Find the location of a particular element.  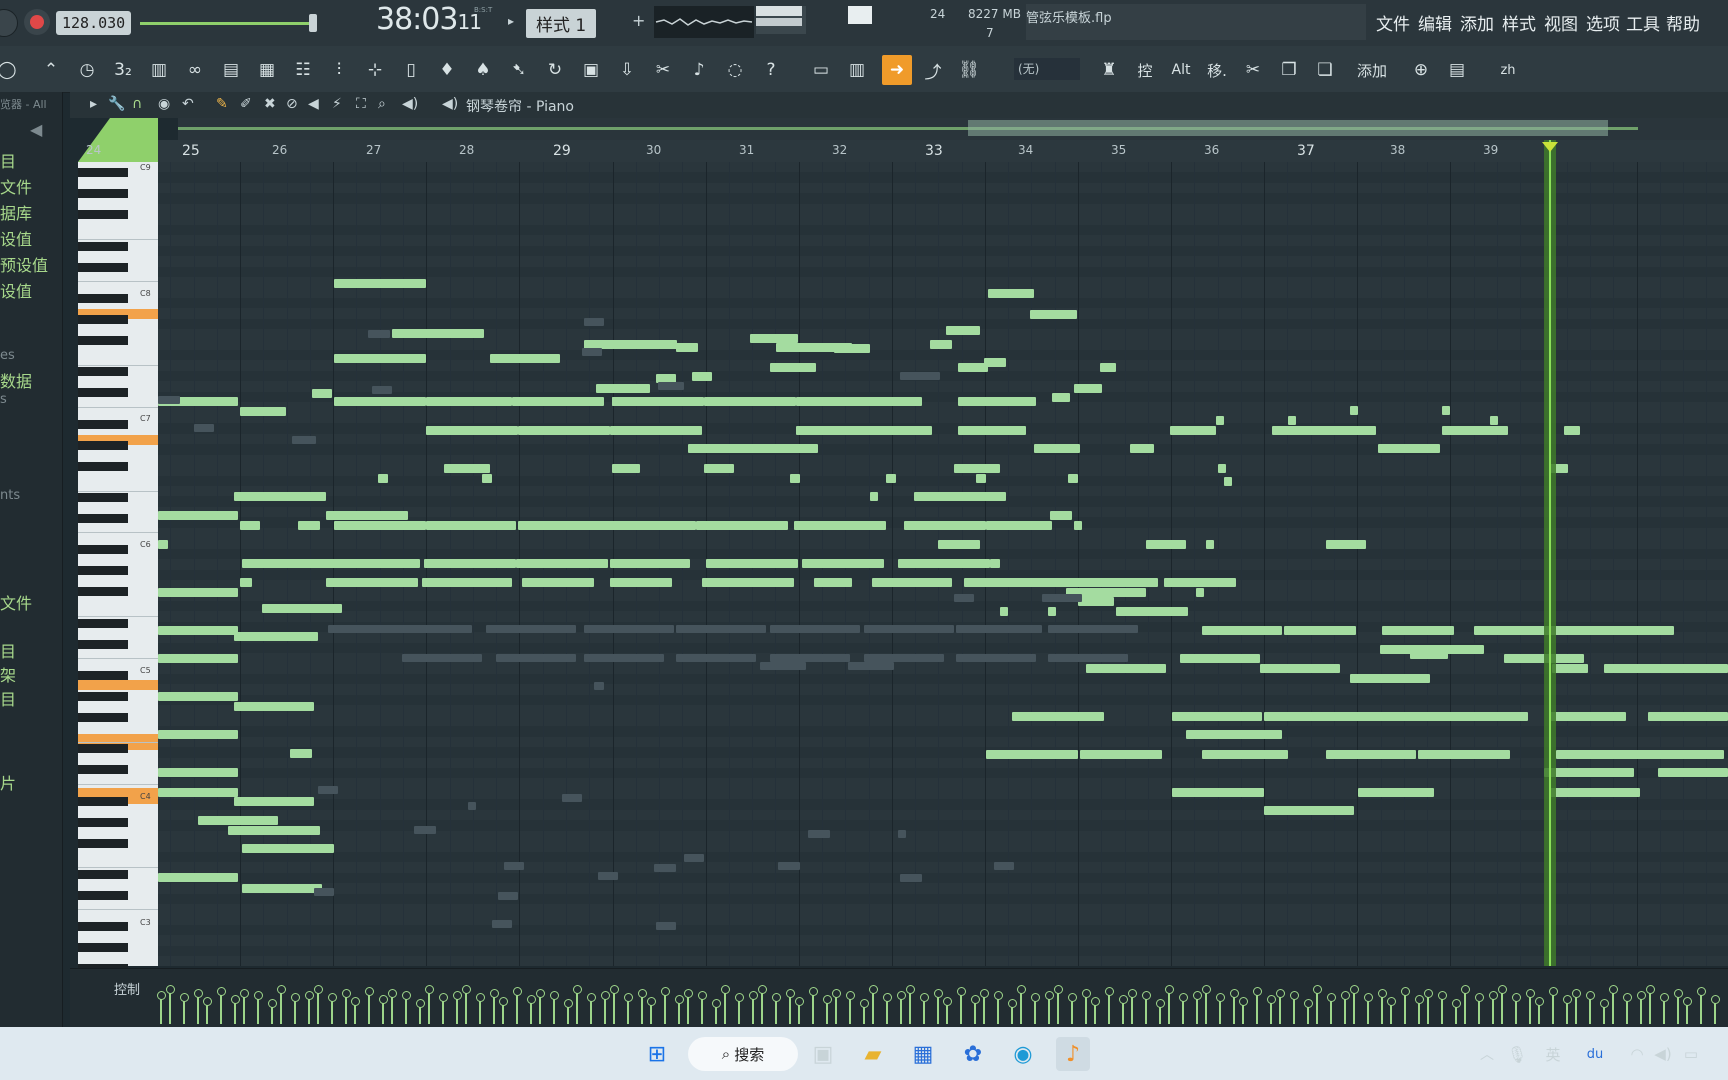

microphone-icon: 🎙 is located at coordinates (1517, 1054).